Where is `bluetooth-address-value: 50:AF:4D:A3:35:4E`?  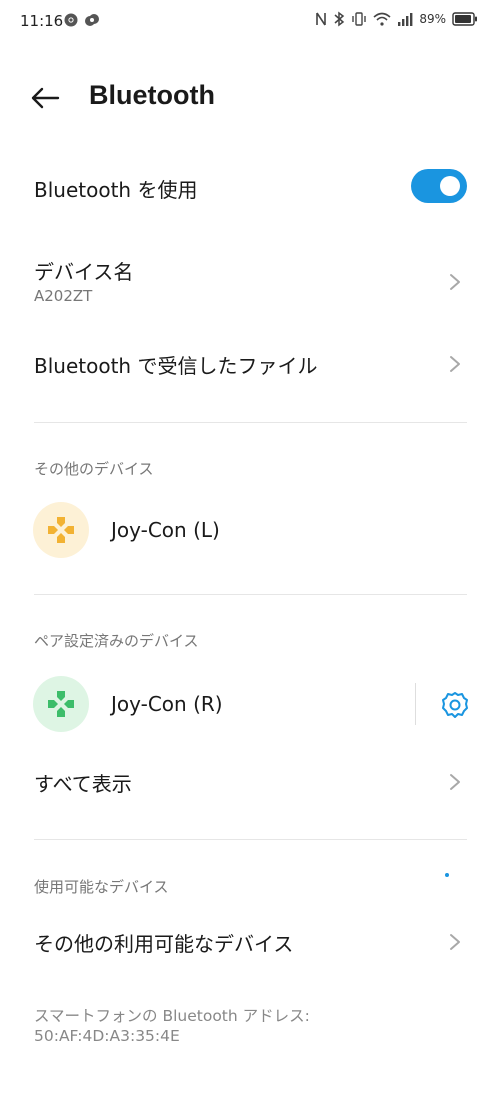 bluetooth-address-value: 50:AF:4D:A3:35:4E is located at coordinates (107, 1036).